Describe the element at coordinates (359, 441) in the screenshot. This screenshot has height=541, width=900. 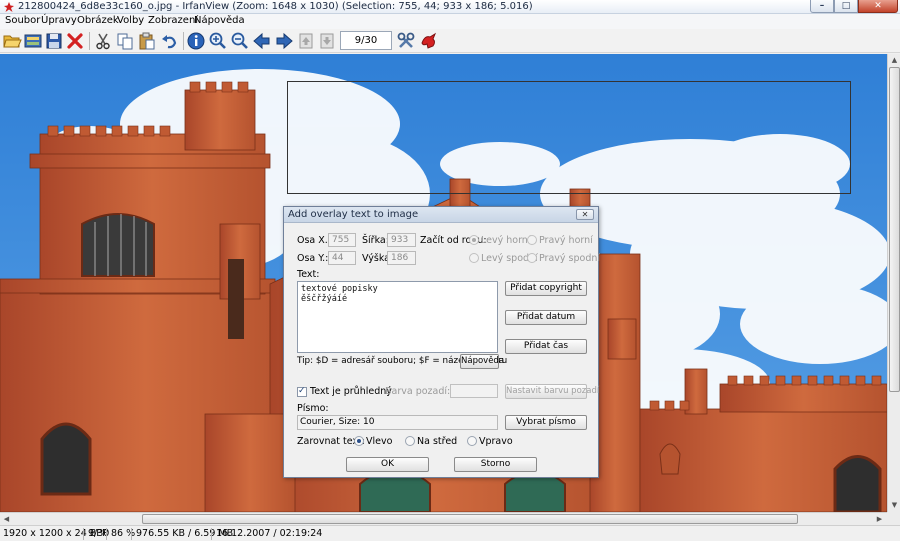
I see `align-left-radio` at that location.